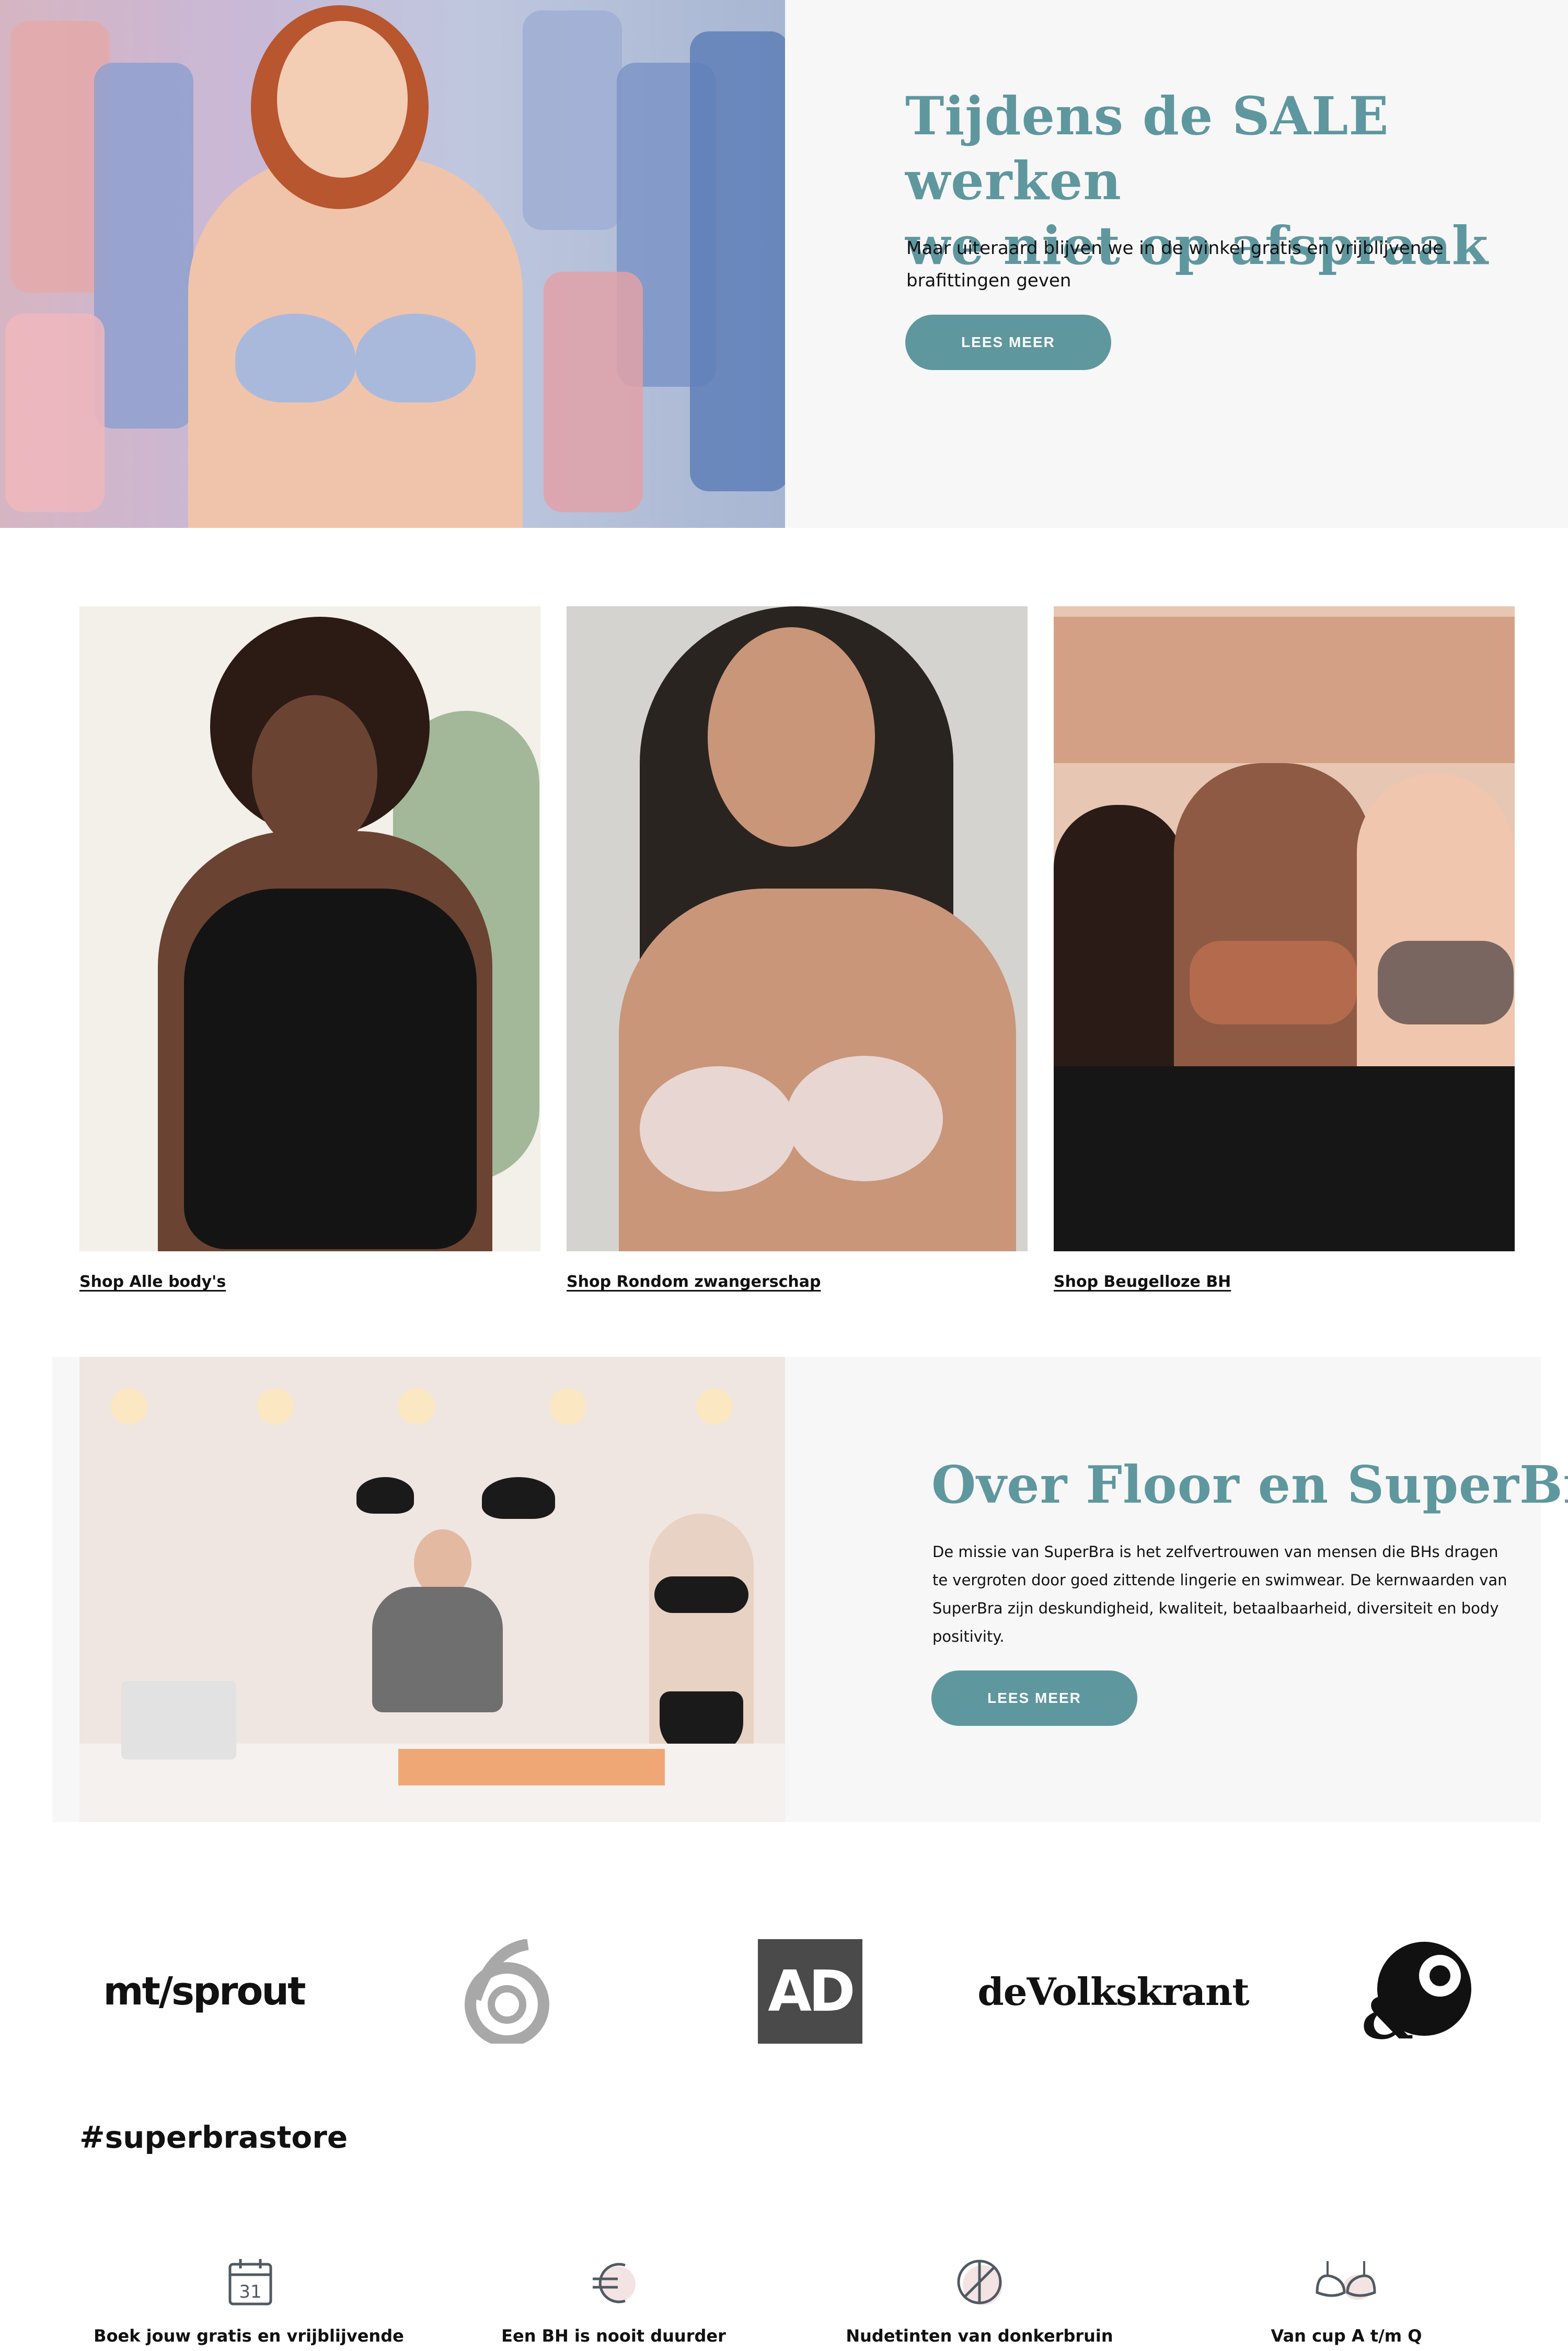  Describe the element at coordinates (309, 928) in the screenshot. I see `category-image-bodies` at that location.